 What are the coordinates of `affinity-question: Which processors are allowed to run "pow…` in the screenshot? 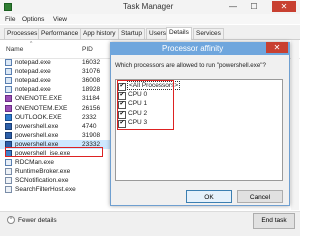 It's located at (190, 65).